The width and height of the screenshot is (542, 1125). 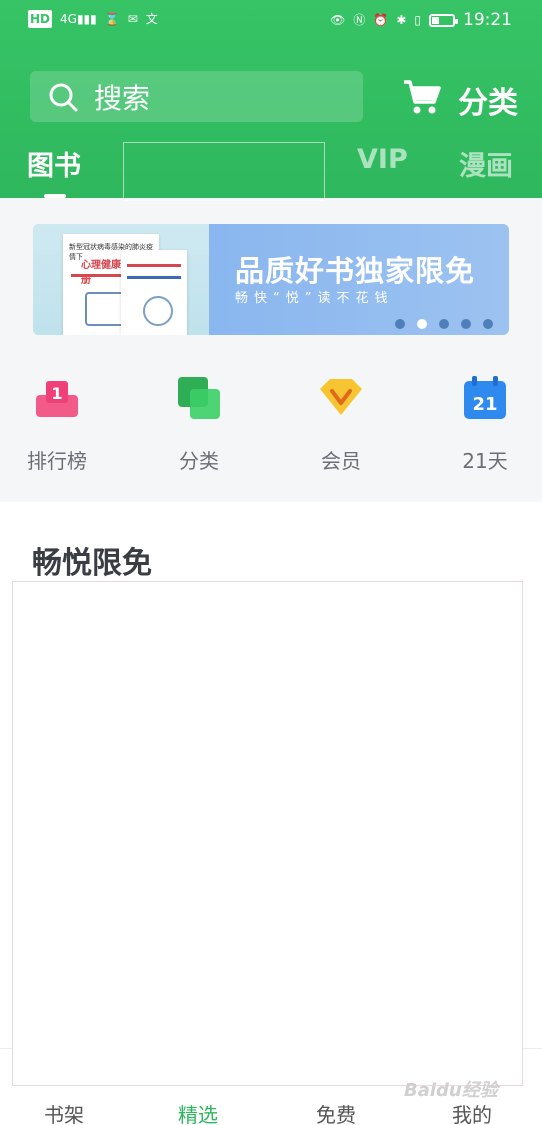 What do you see at coordinates (486, 163) in the screenshot?
I see `tab-comics: 漫画` at bounding box center [486, 163].